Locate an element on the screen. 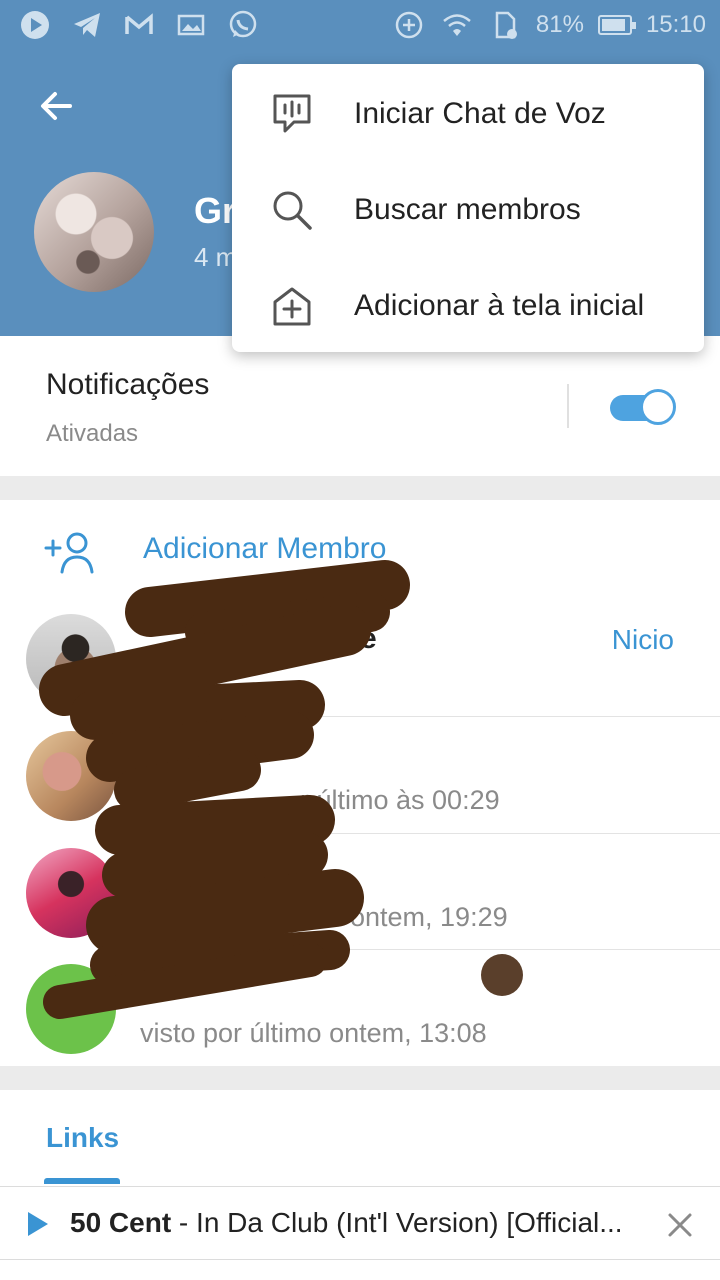 The width and height of the screenshot is (720, 1280). back-arrow-icon is located at coordinates (56, 106).